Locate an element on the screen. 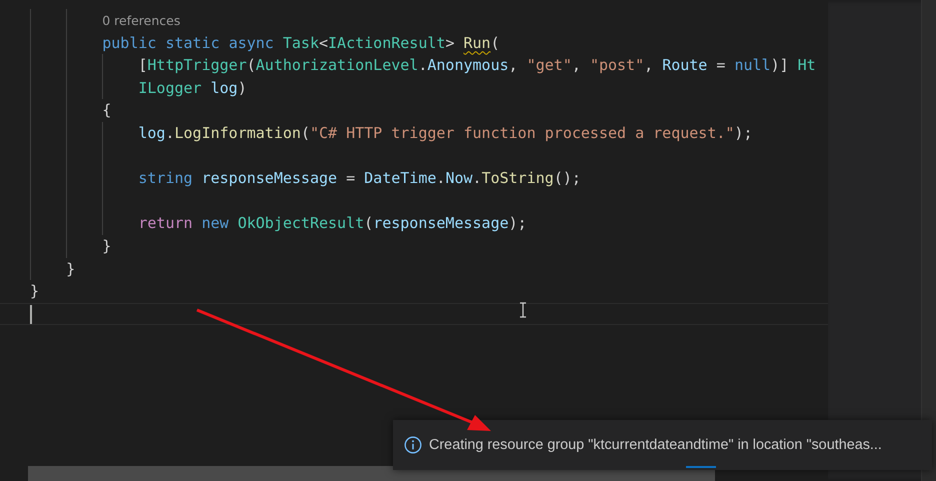  code-punctuation: { is located at coordinates (106, 110).